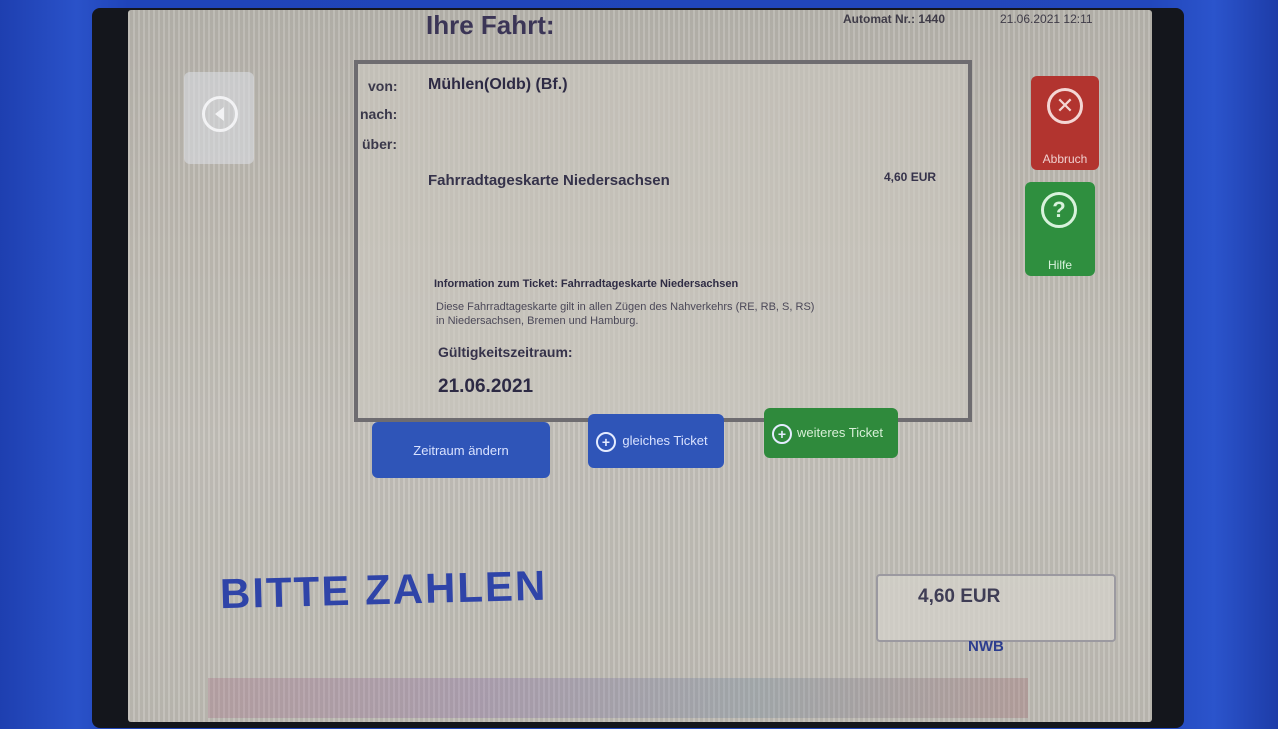 Image resolution: width=1278 pixels, height=729 pixels. What do you see at coordinates (1065, 106) in the screenshot?
I see `close-icon: ✕` at bounding box center [1065, 106].